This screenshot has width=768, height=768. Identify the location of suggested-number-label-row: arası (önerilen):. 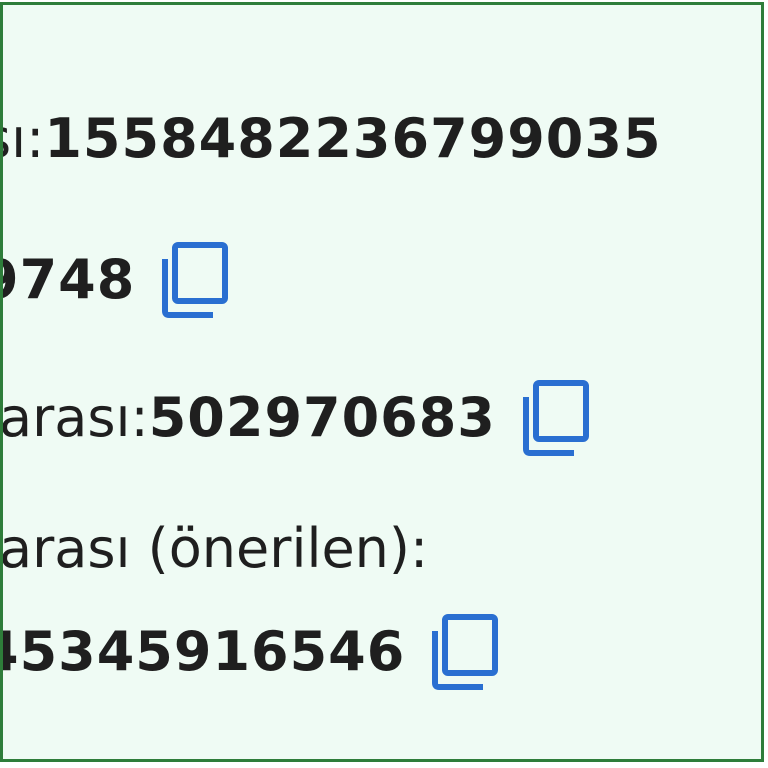
(214, 549).